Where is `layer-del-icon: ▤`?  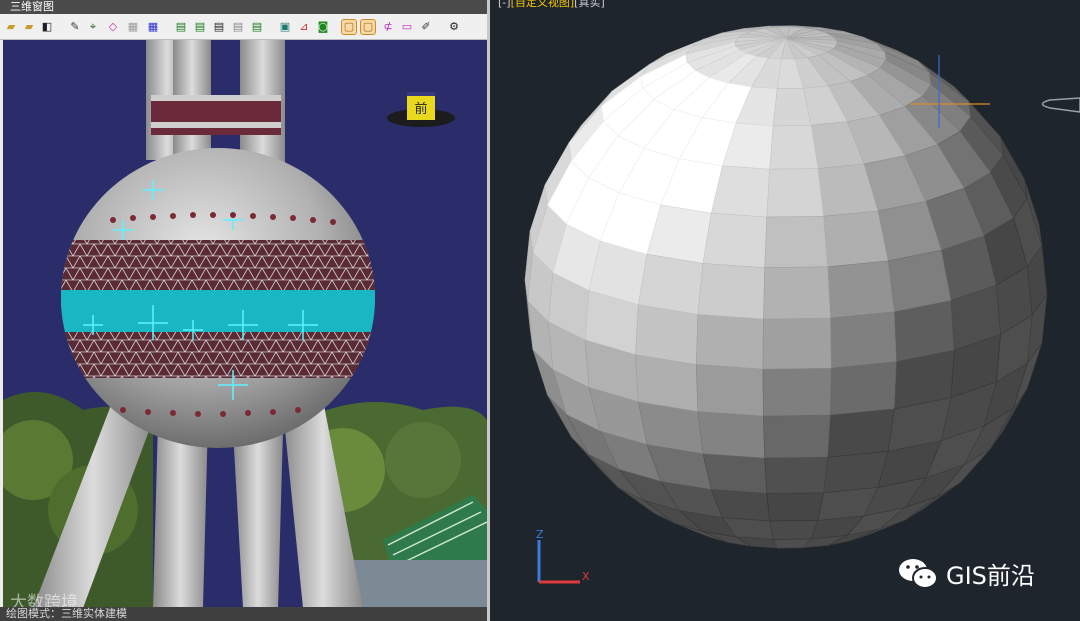
layer-del-icon: ▤ is located at coordinates (219, 27).